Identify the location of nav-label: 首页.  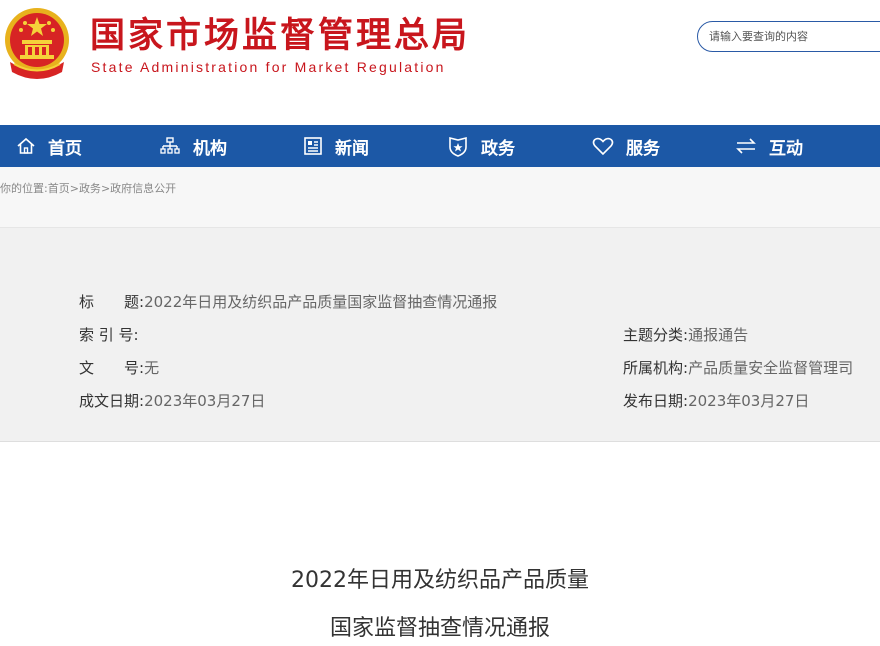
(65, 148).